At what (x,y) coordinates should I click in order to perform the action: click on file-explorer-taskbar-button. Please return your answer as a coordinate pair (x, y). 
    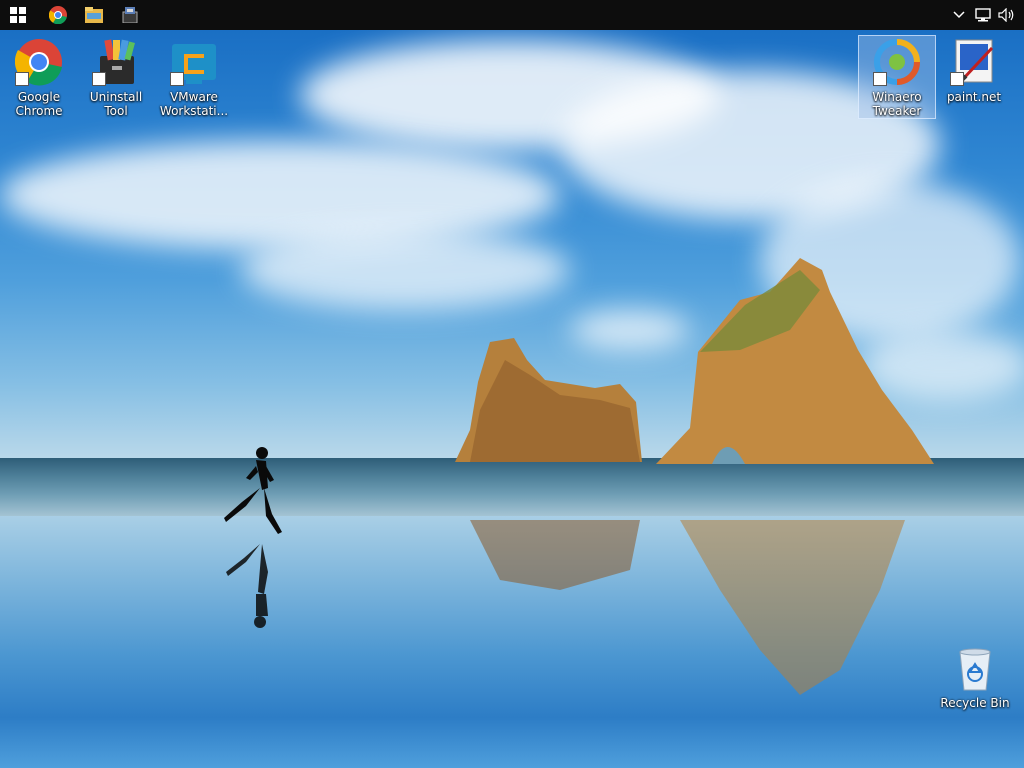
    Looking at the image, I should click on (94, 15).